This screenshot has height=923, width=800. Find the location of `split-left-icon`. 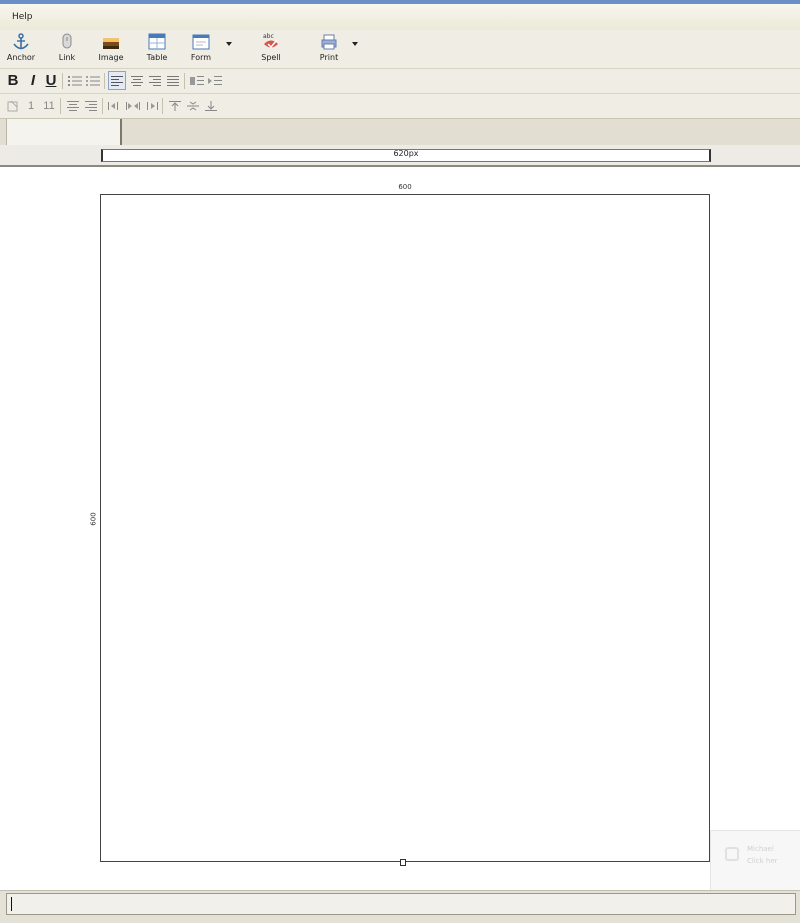

split-left-icon is located at coordinates (113, 105).